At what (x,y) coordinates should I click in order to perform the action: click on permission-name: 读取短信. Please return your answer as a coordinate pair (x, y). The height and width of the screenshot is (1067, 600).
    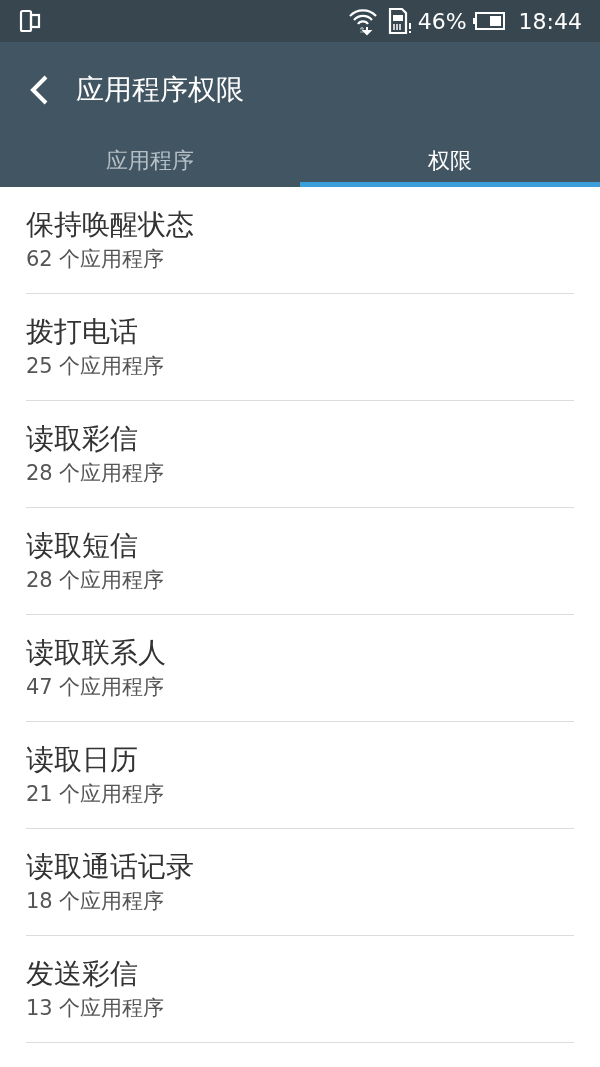
    Looking at the image, I should click on (300, 546).